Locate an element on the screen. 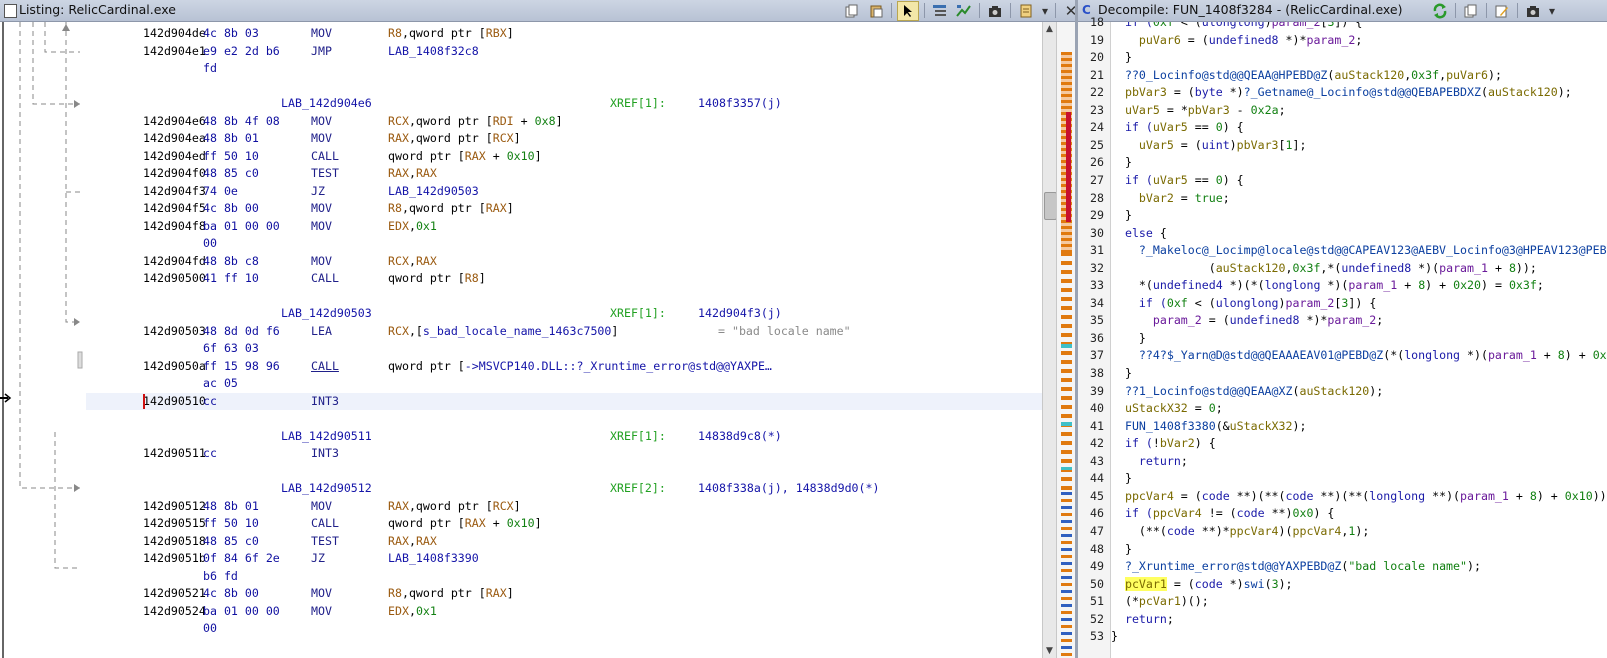  address: 142d904f0 is located at coordinates (174, 173).